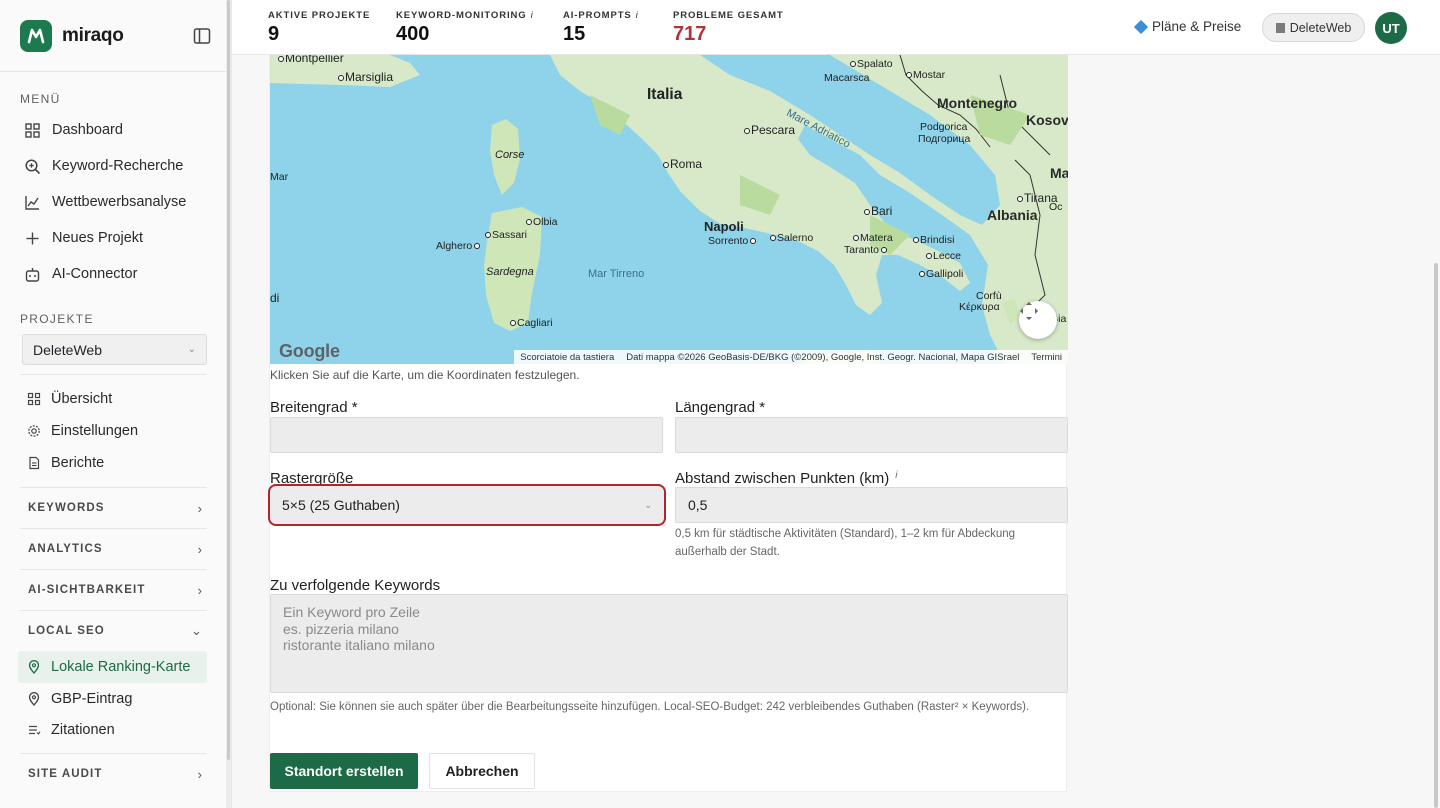 The width and height of the screenshot is (1440, 808). Describe the element at coordinates (1141, 26) in the screenshot. I see `diamond-icon` at that location.